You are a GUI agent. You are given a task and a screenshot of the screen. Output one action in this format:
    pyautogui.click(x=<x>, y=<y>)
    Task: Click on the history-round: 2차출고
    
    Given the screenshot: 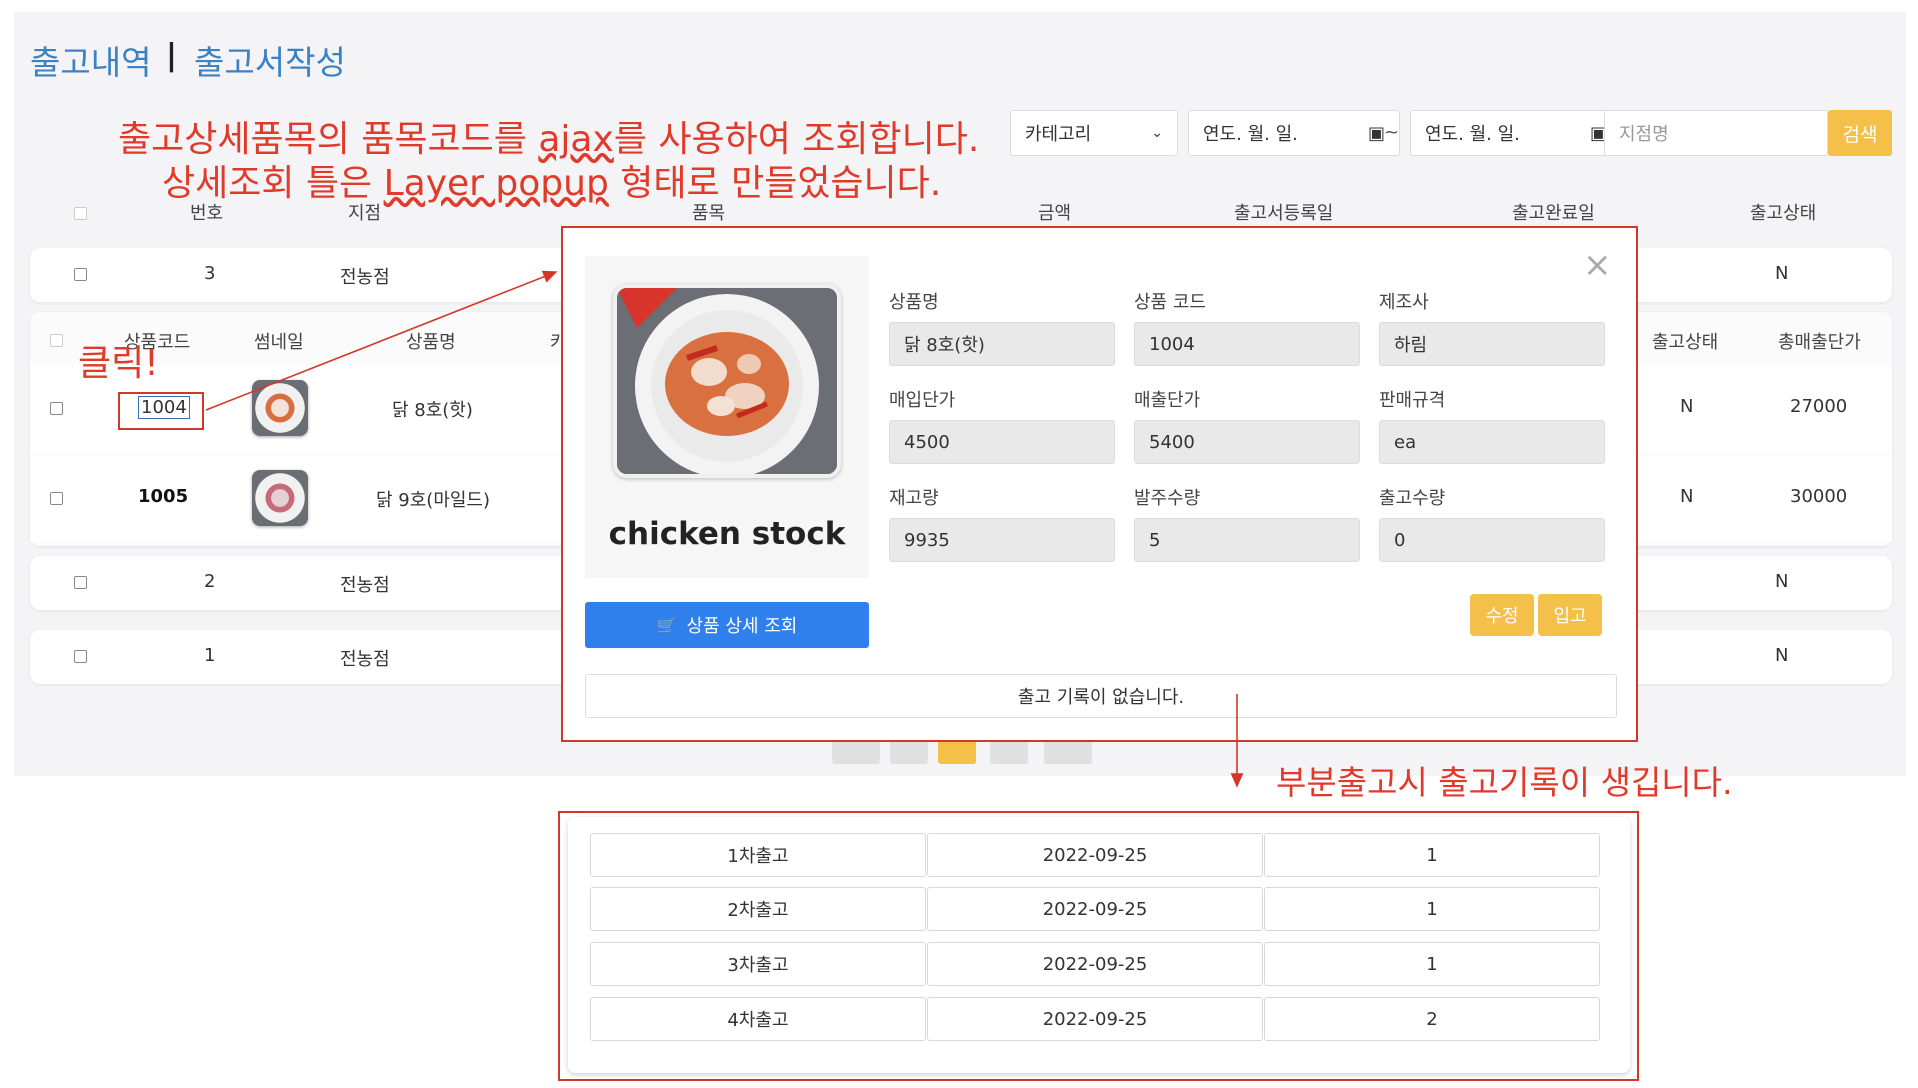 What is the action you would take?
    pyautogui.click(x=758, y=909)
    